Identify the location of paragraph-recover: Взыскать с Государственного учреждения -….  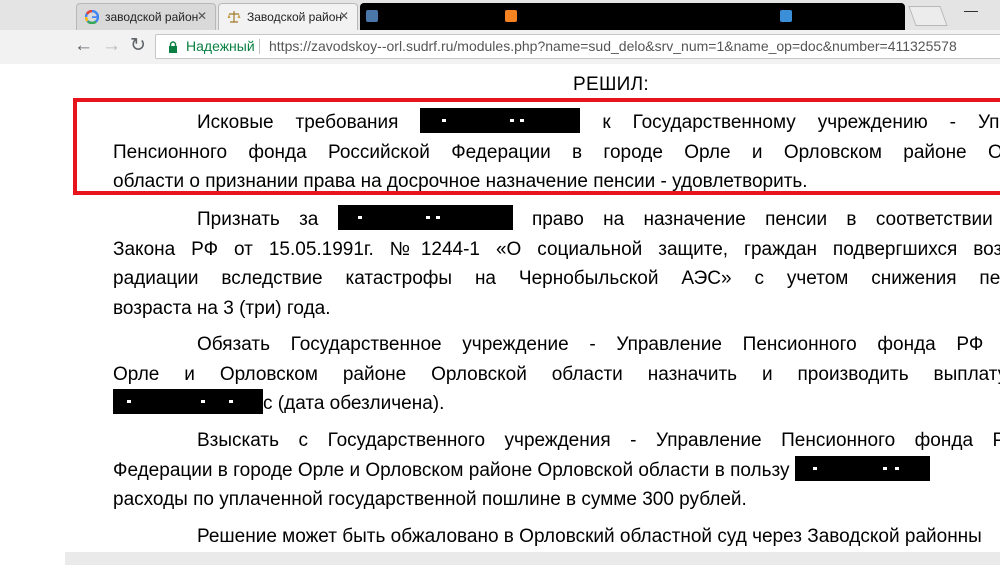
(556, 470).